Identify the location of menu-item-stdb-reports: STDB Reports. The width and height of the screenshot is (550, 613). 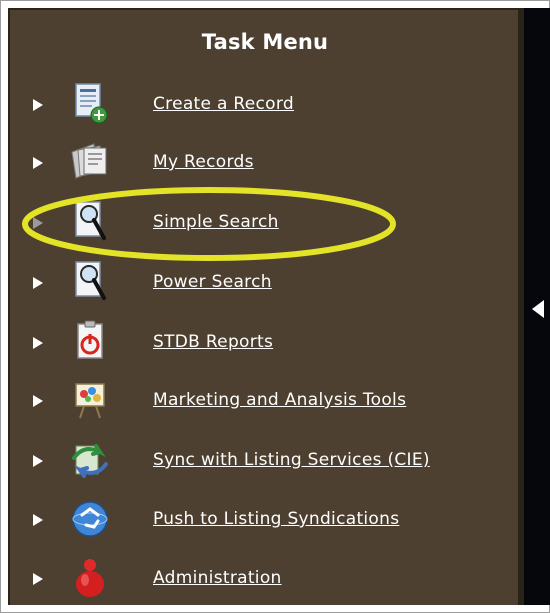
(260, 345).